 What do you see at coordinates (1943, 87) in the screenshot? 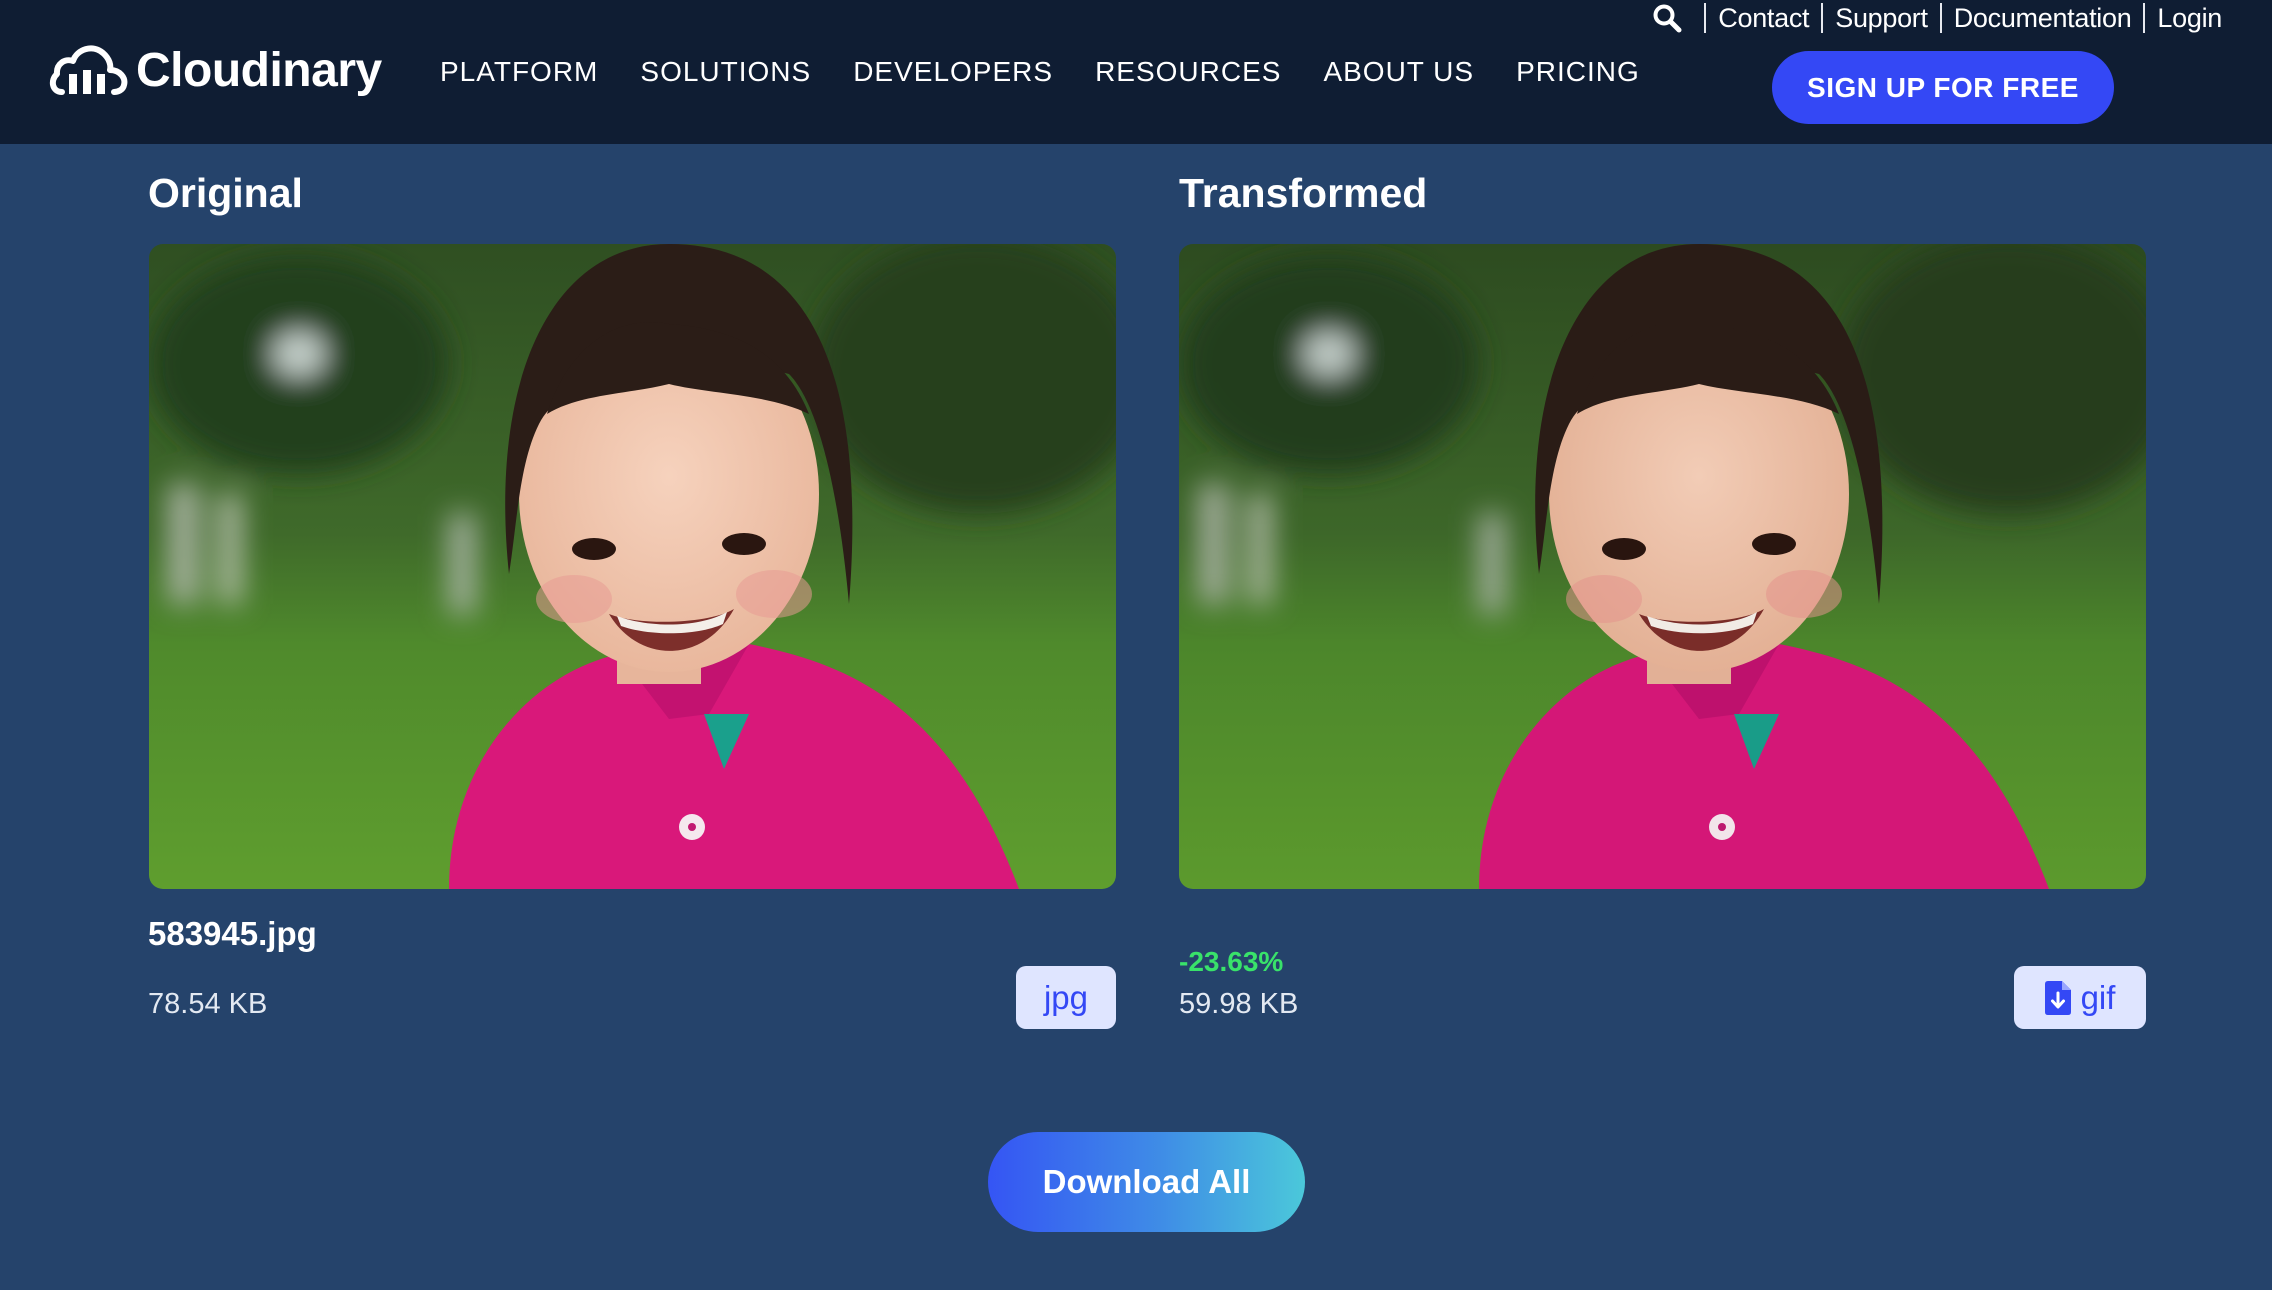
I see `signup-button: SIGN UP FOR FREE` at bounding box center [1943, 87].